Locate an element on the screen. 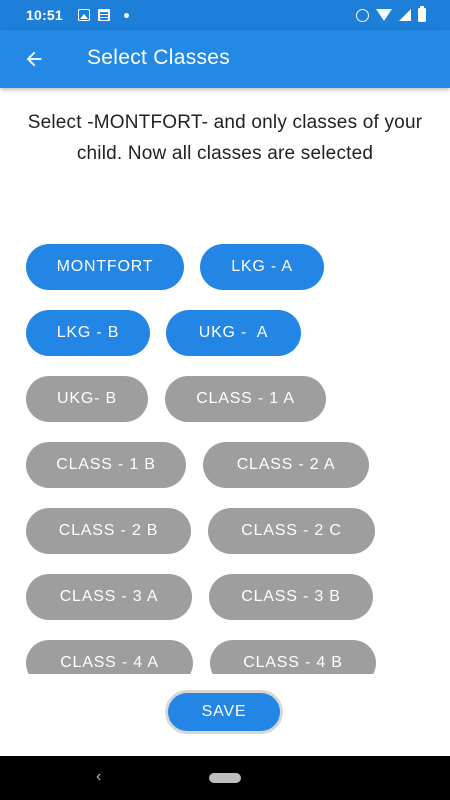 This screenshot has width=450, height=800. nav-back-icon: ‹ is located at coordinates (98, 777).